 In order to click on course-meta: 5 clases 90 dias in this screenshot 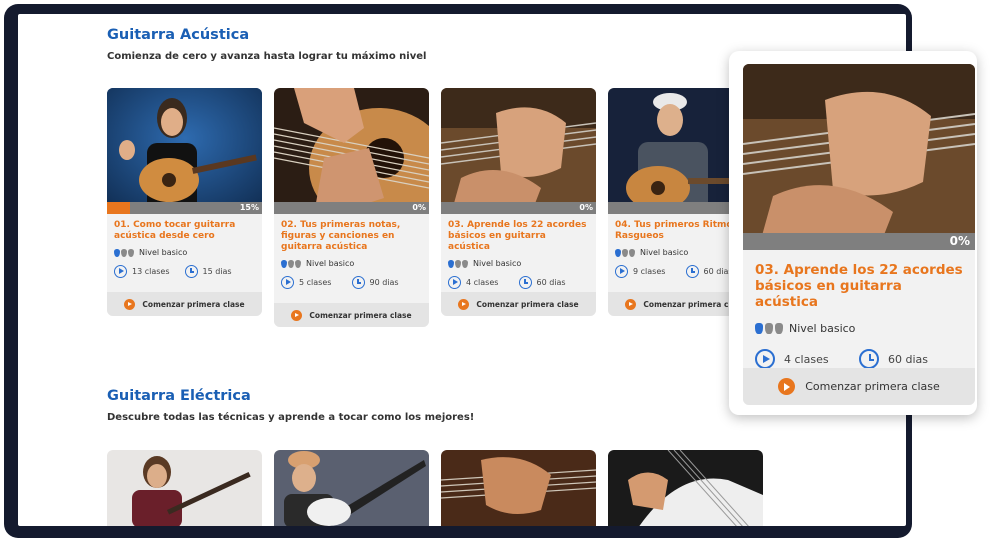, I will do `click(351, 282)`.